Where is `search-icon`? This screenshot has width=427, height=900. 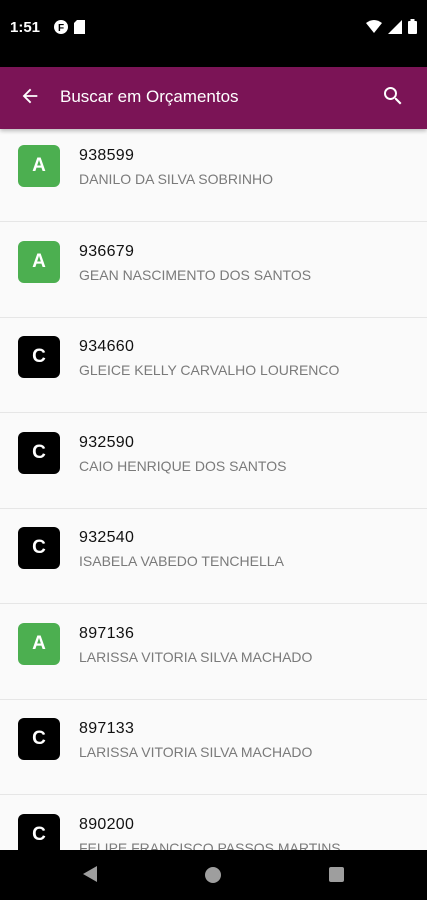 search-icon is located at coordinates (393, 98).